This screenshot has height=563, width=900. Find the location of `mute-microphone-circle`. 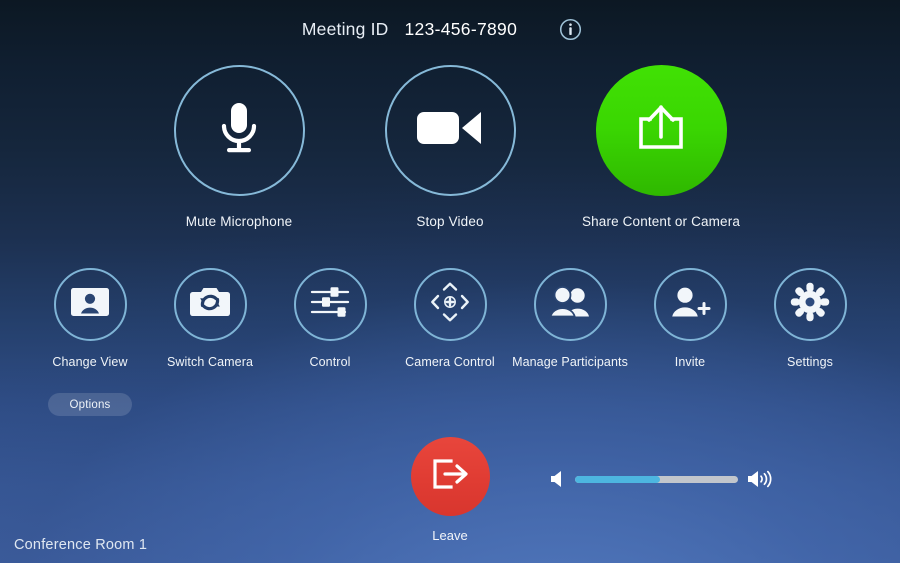

mute-microphone-circle is located at coordinates (239, 130).